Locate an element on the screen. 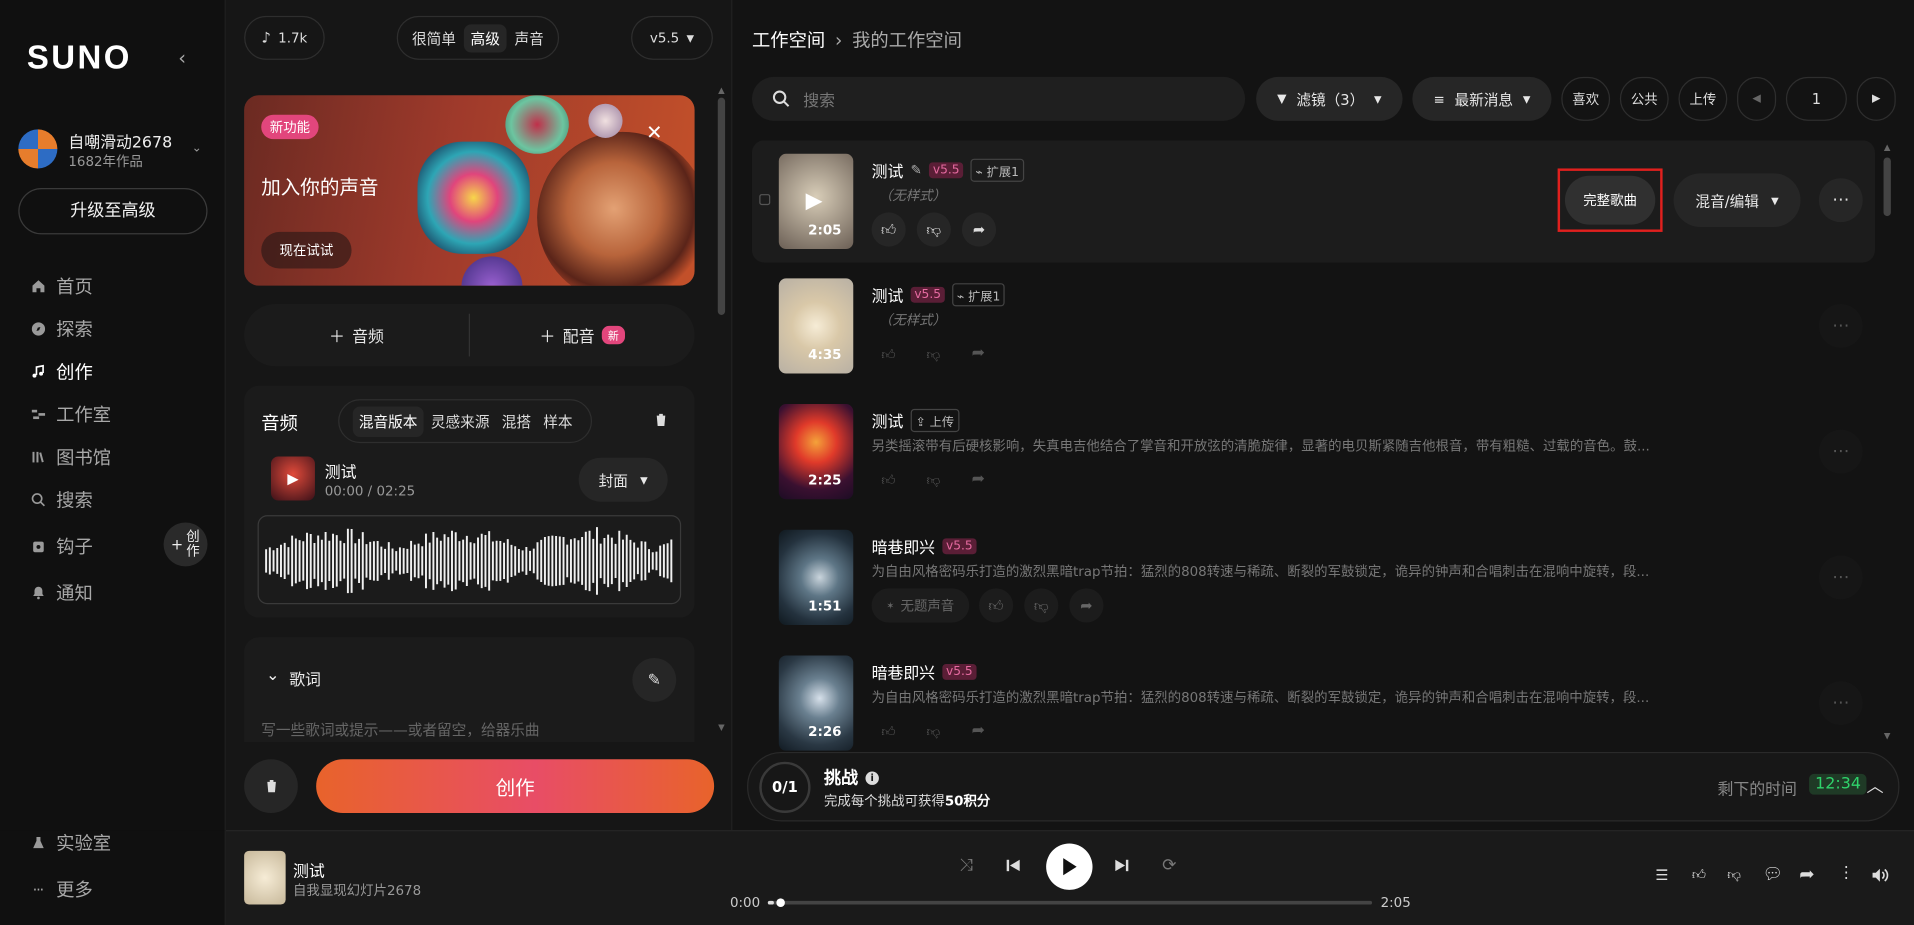 The width and height of the screenshot is (1914, 925). repeat-icon: ⟳ is located at coordinates (1169, 866).